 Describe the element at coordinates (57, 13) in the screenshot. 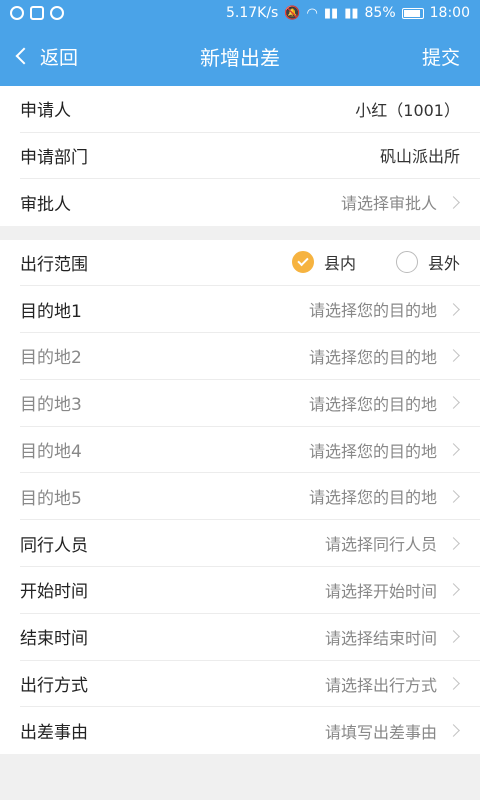

I see `cloud-icon` at that location.